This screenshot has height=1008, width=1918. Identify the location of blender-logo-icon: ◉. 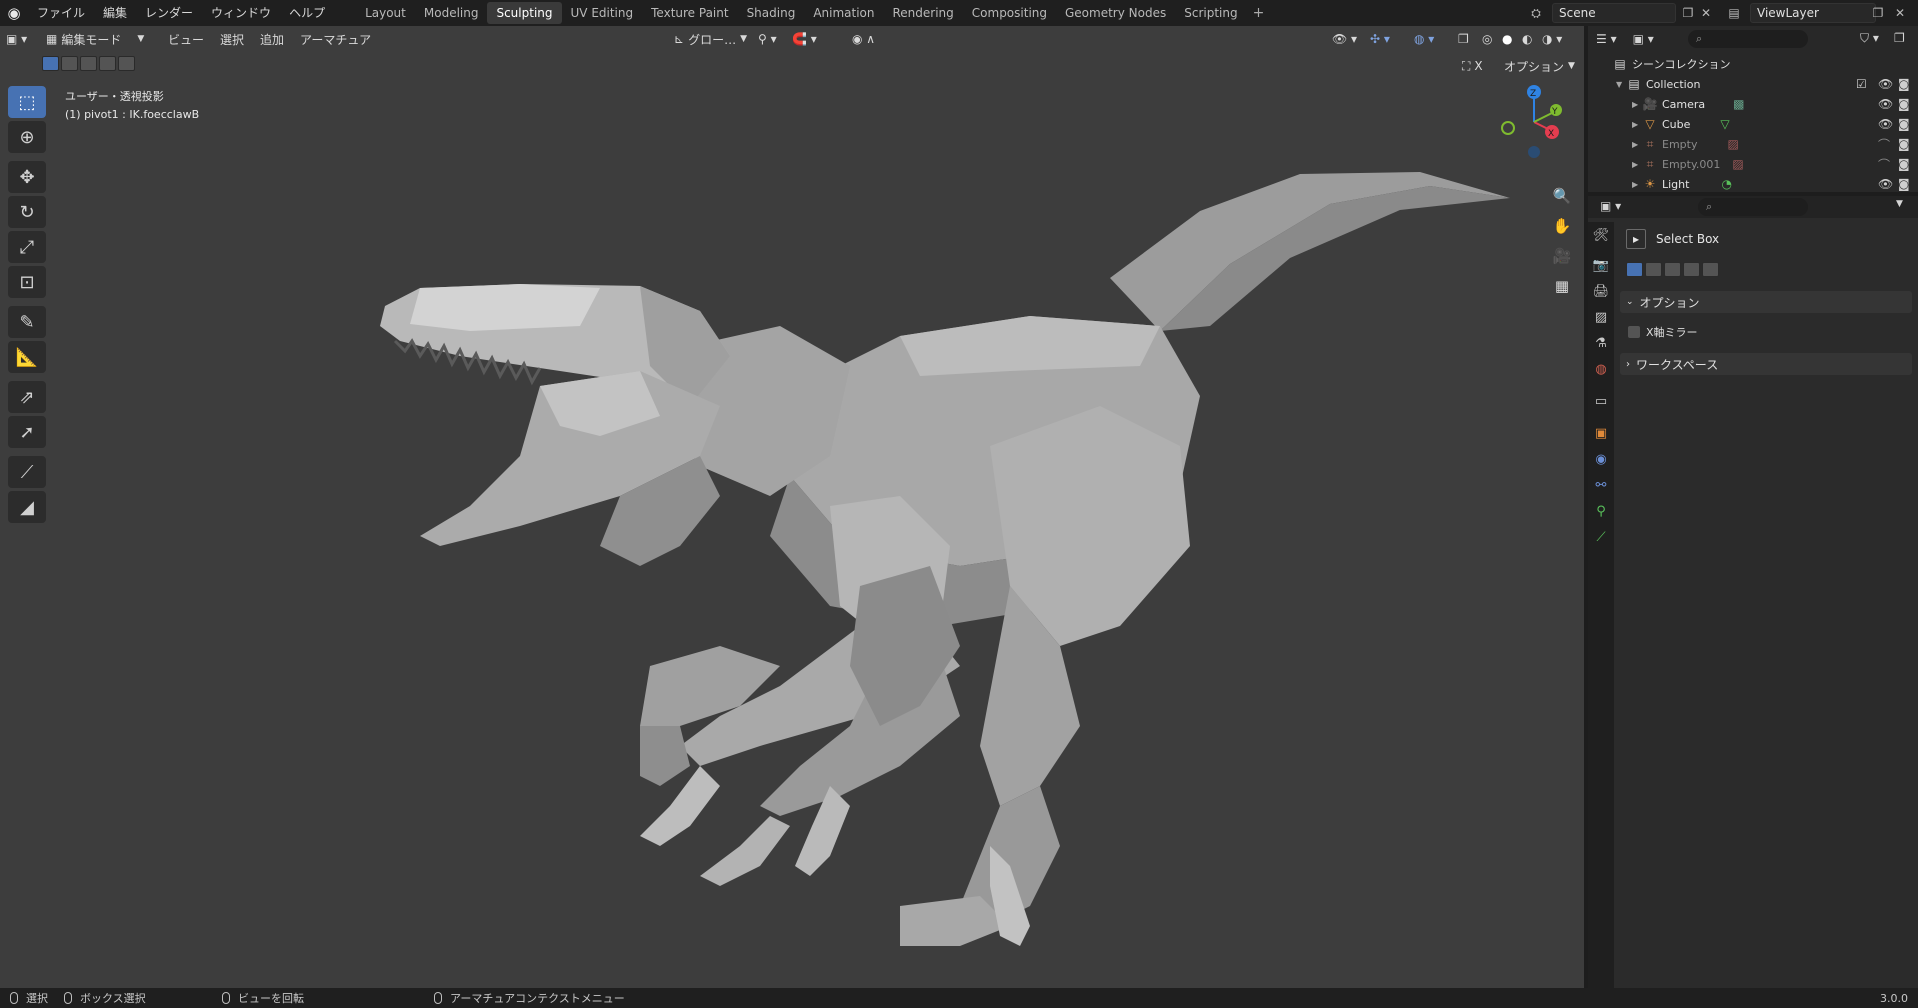
(14, 13).